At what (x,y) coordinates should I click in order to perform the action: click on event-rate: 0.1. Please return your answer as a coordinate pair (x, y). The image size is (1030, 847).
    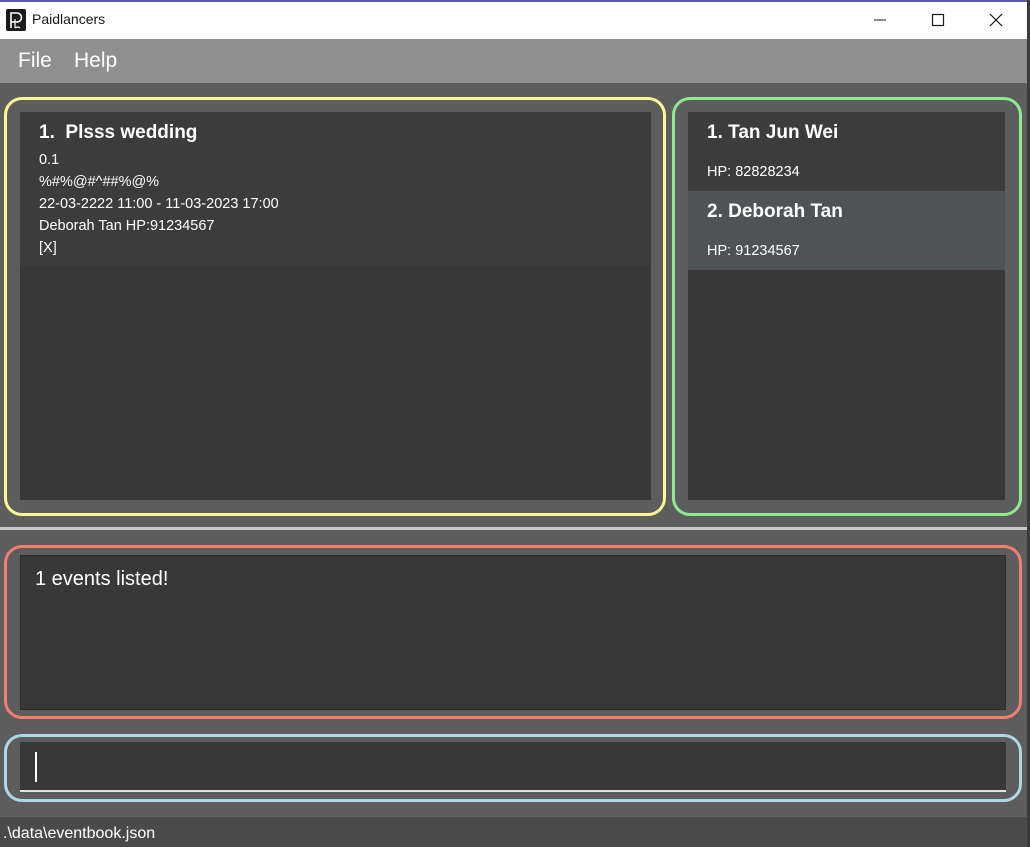
    Looking at the image, I should click on (49, 160).